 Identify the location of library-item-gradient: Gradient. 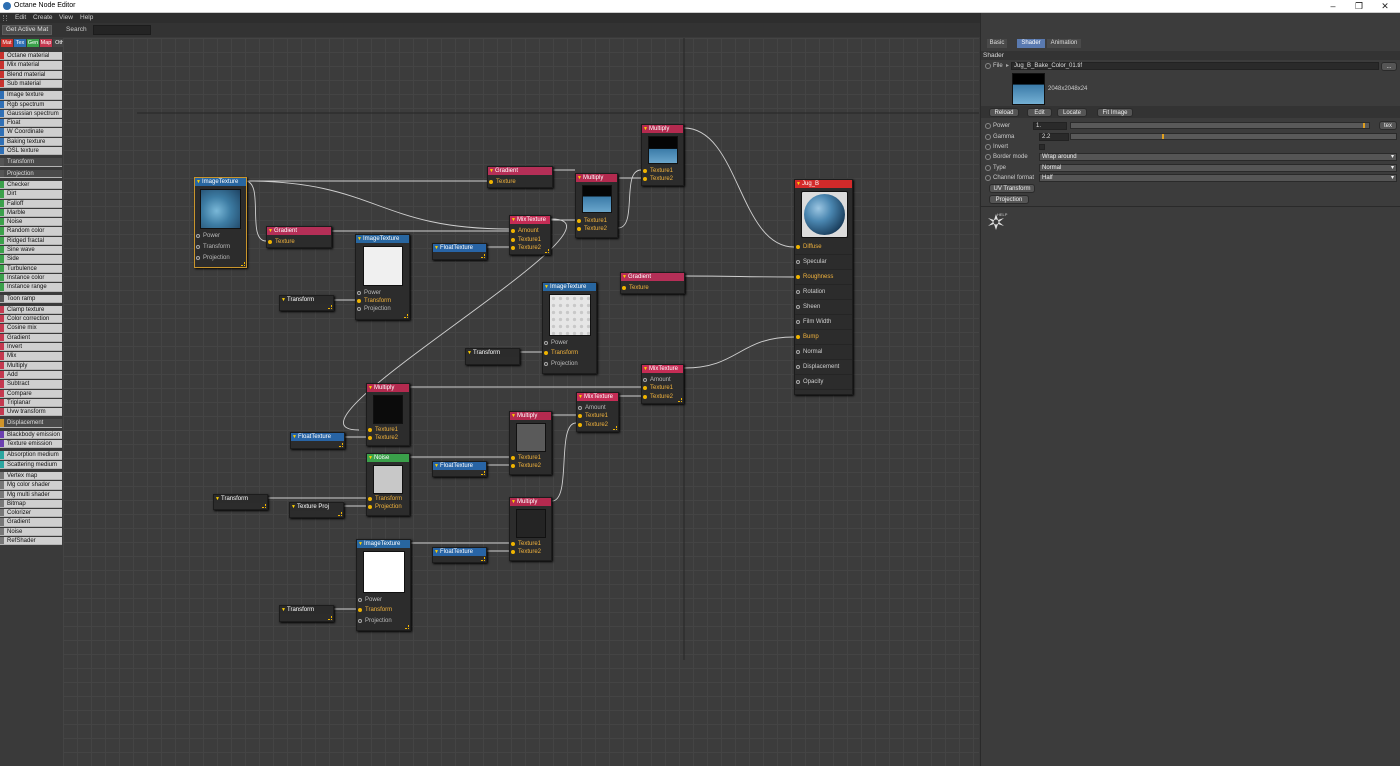
(31, 338).